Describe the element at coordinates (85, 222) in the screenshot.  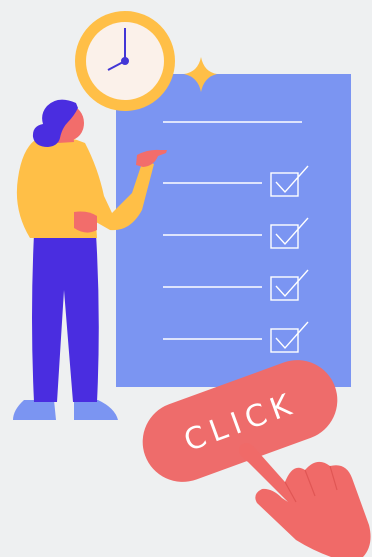
I see `hip-hand` at that location.